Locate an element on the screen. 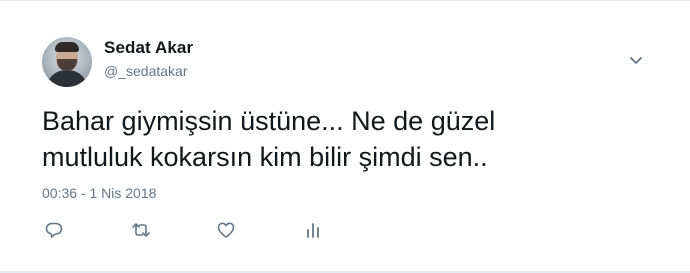 The width and height of the screenshot is (690, 273). tweet-timestamp: 00:36 - 1 Nis 2018 is located at coordinates (99, 193).